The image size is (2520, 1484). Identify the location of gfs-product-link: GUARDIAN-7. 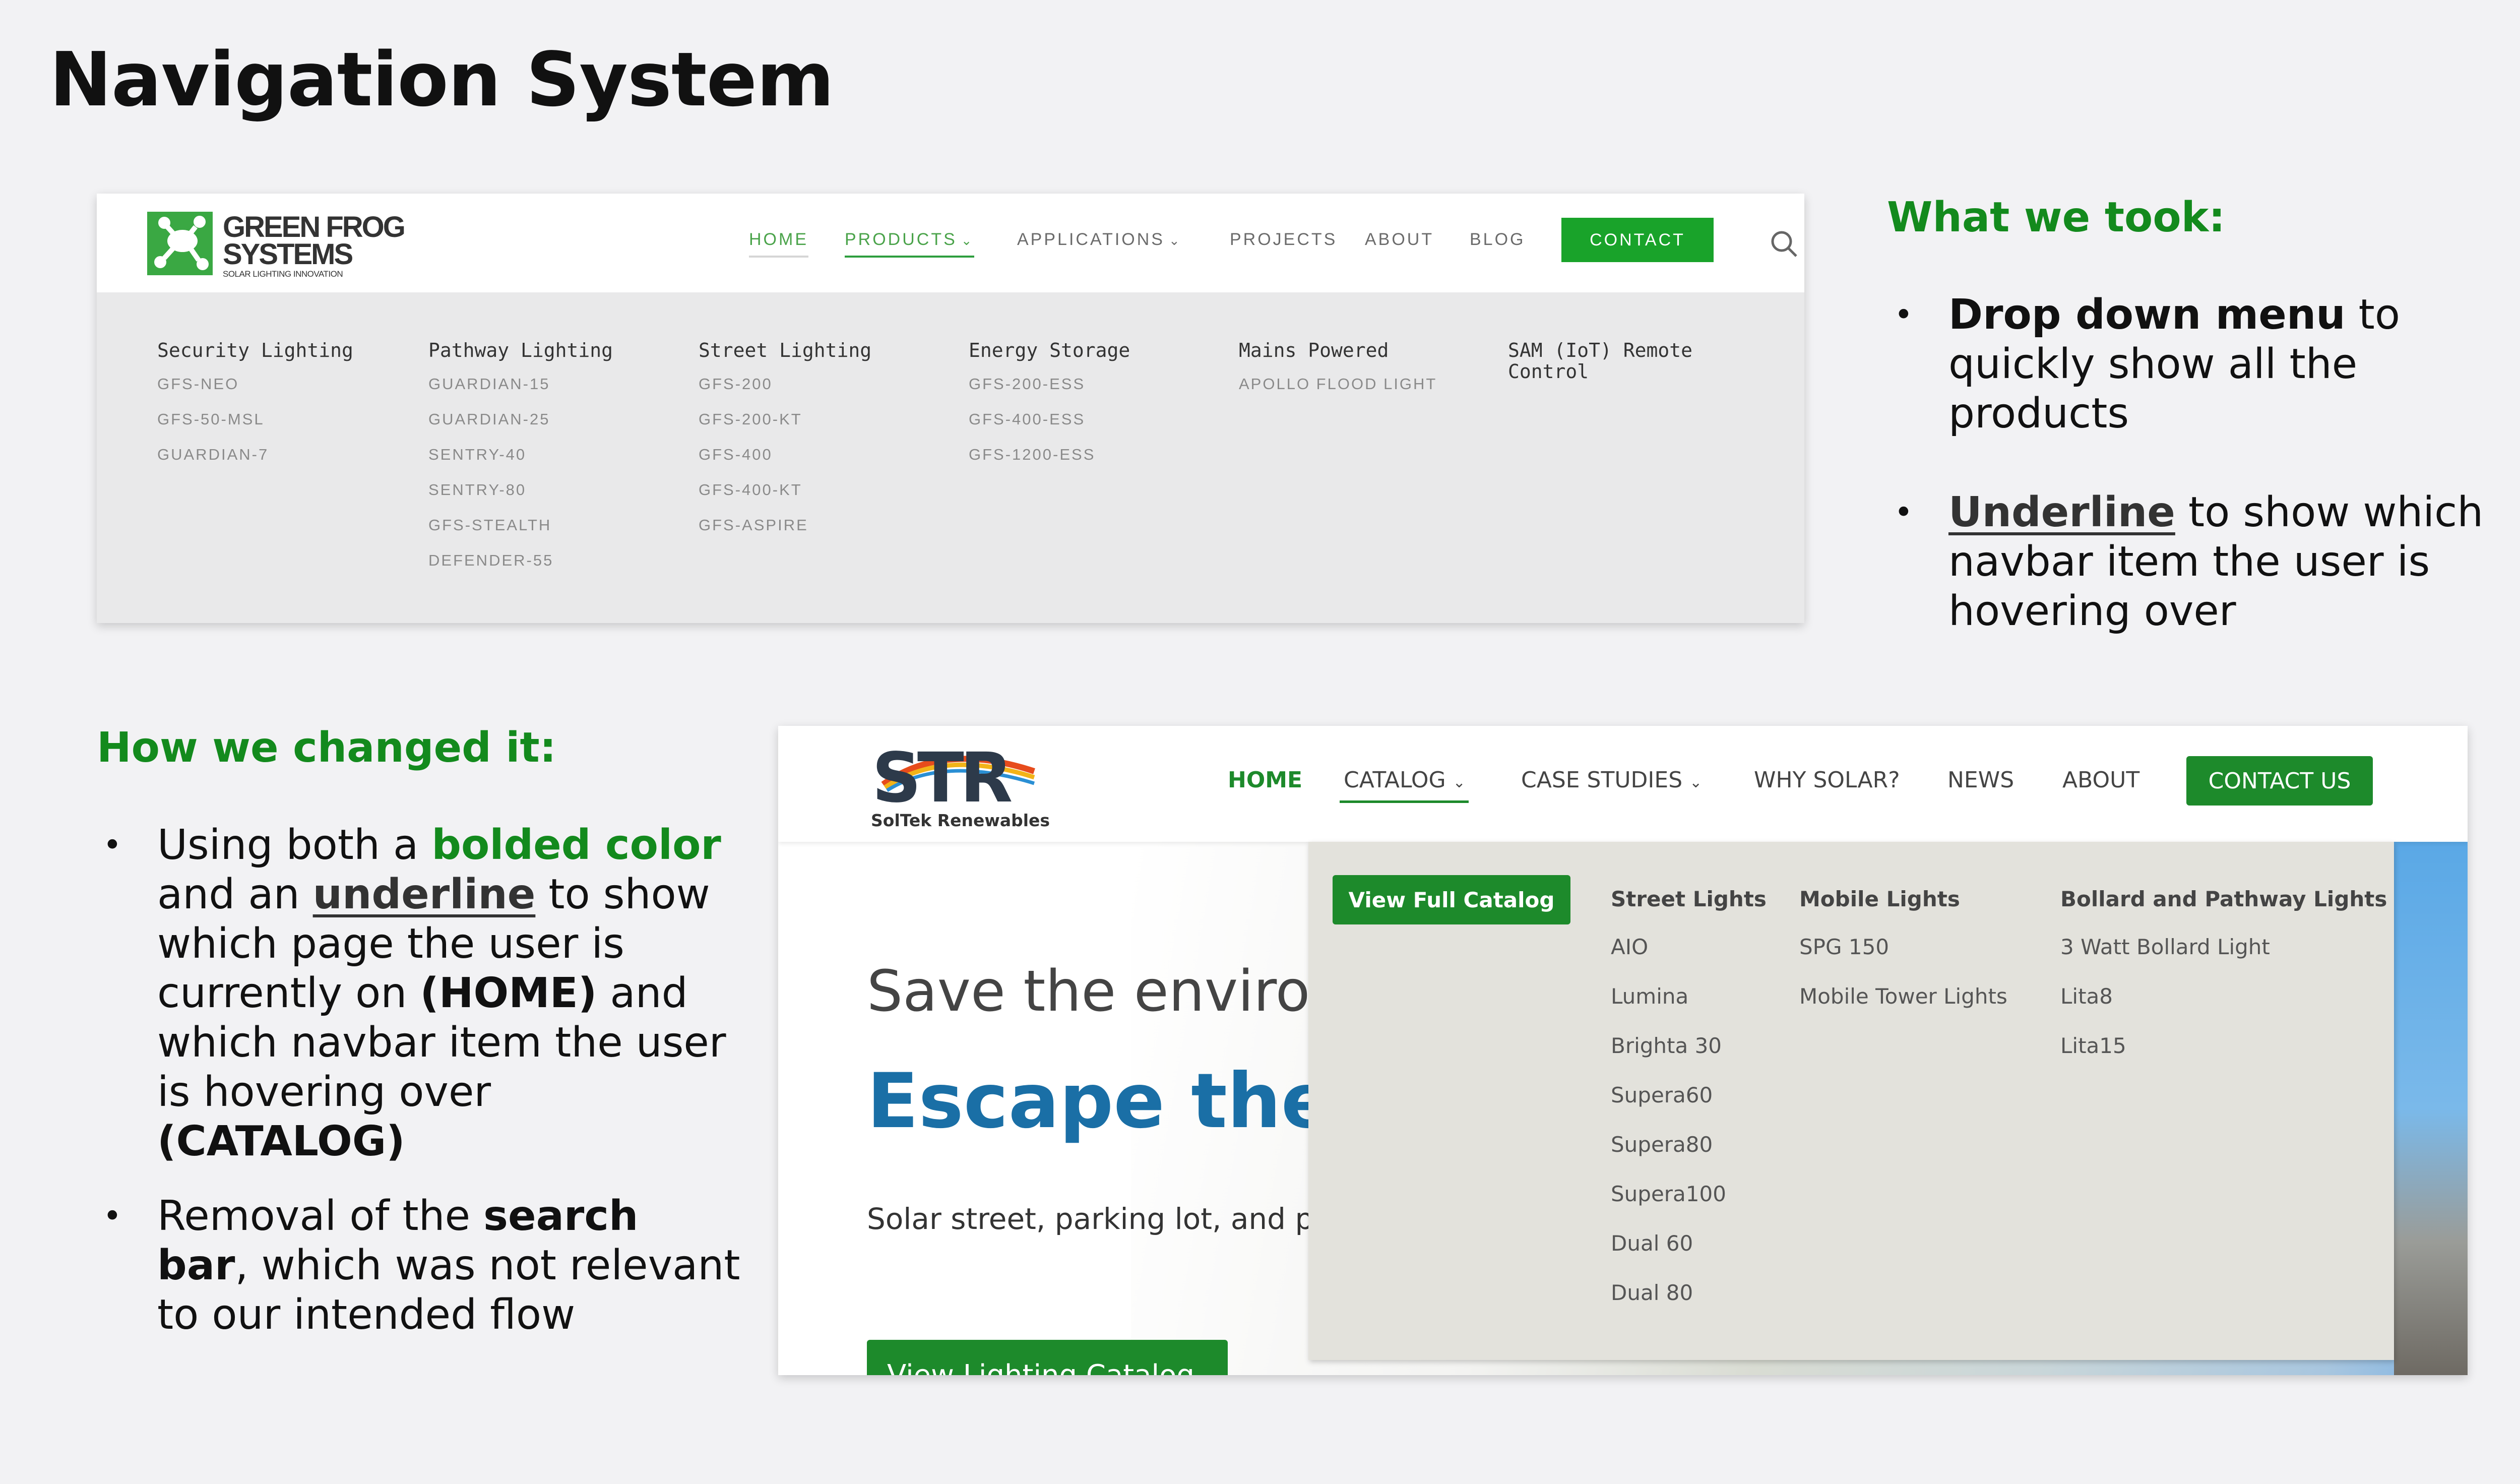
(273, 463).